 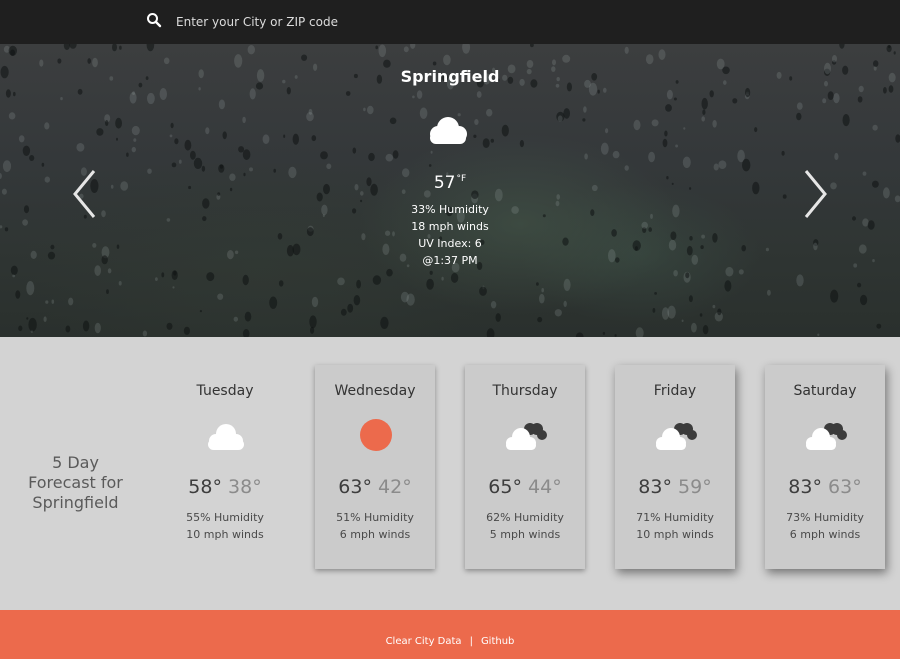 I want to click on forecast-temps: 58° 38°, so click(x=225, y=487).